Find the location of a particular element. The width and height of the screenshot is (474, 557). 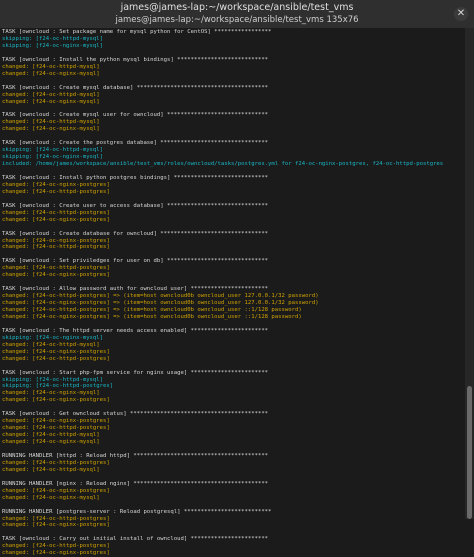

vertical-scrollbar is located at coordinates (469, 273).